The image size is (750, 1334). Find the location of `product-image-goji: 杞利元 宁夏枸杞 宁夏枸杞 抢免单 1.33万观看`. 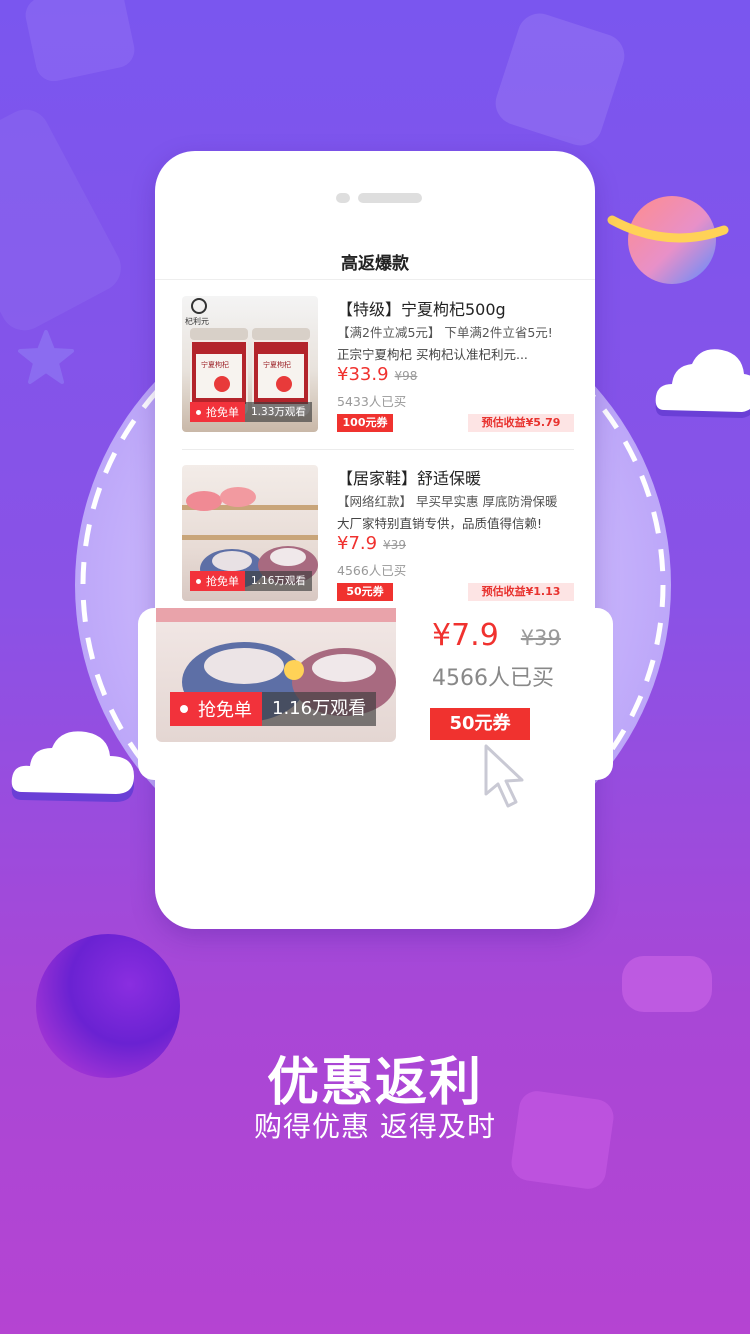

product-image-goji: 杞利元 宁夏枸杞 宁夏枸杞 抢免单 1.33万观看 is located at coordinates (250, 364).